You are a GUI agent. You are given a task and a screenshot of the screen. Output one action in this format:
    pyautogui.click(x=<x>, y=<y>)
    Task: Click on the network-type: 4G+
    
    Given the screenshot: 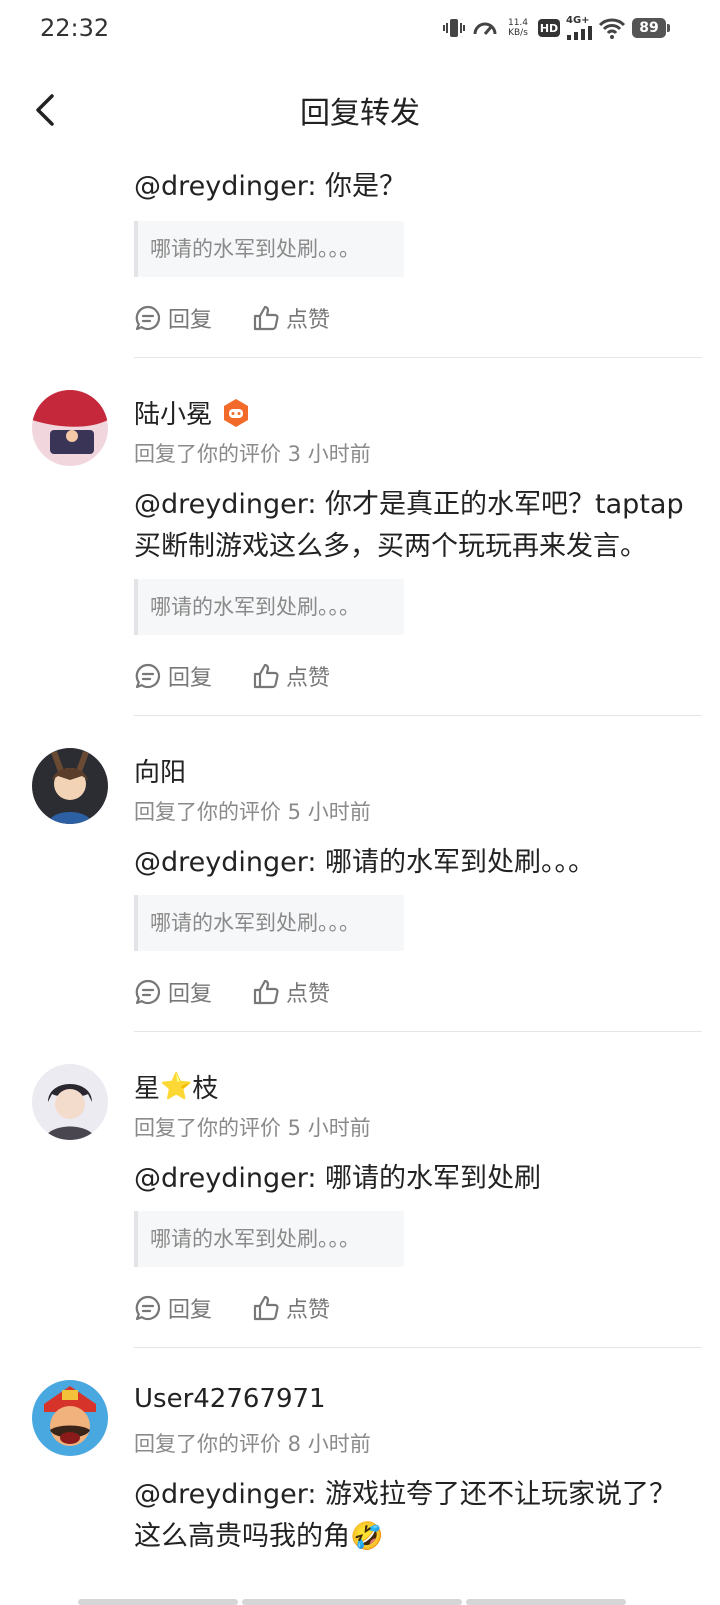 What is the action you would take?
    pyautogui.click(x=578, y=20)
    